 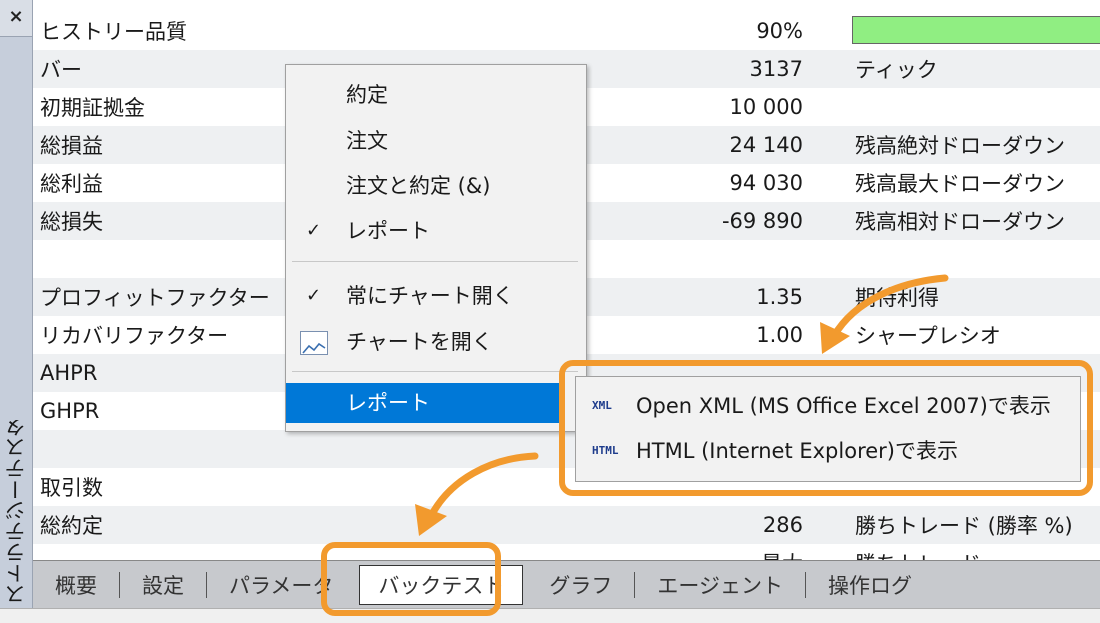 I want to click on row-right-label: 残高相対ドローダウン, so click(x=960, y=222).